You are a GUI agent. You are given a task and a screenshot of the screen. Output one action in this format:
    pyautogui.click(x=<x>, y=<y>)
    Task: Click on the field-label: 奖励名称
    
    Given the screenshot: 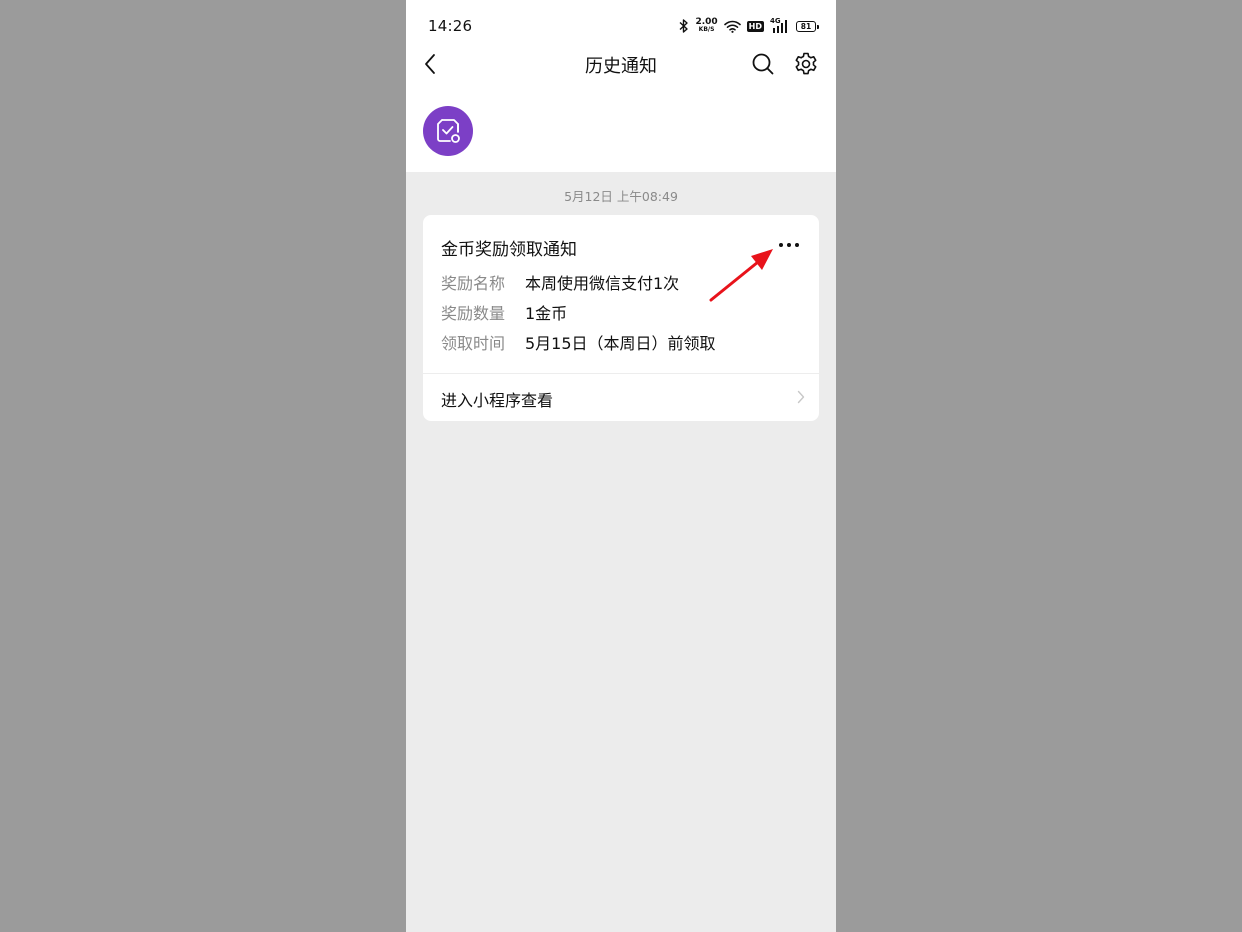 What is the action you would take?
    pyautogui.click(x=473, y=283)
    